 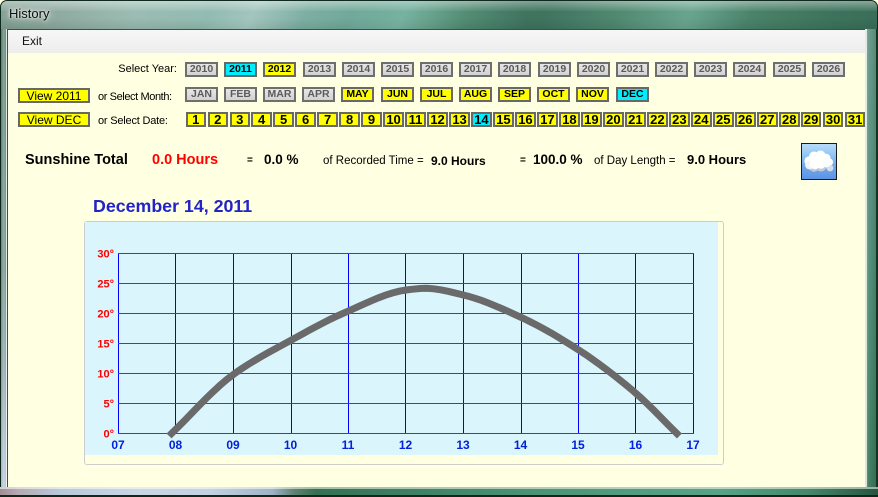 What do you see at coordinates (578, 445) in the screenshot?
I see `svg-text: 15` at bounding box center [578, 445].